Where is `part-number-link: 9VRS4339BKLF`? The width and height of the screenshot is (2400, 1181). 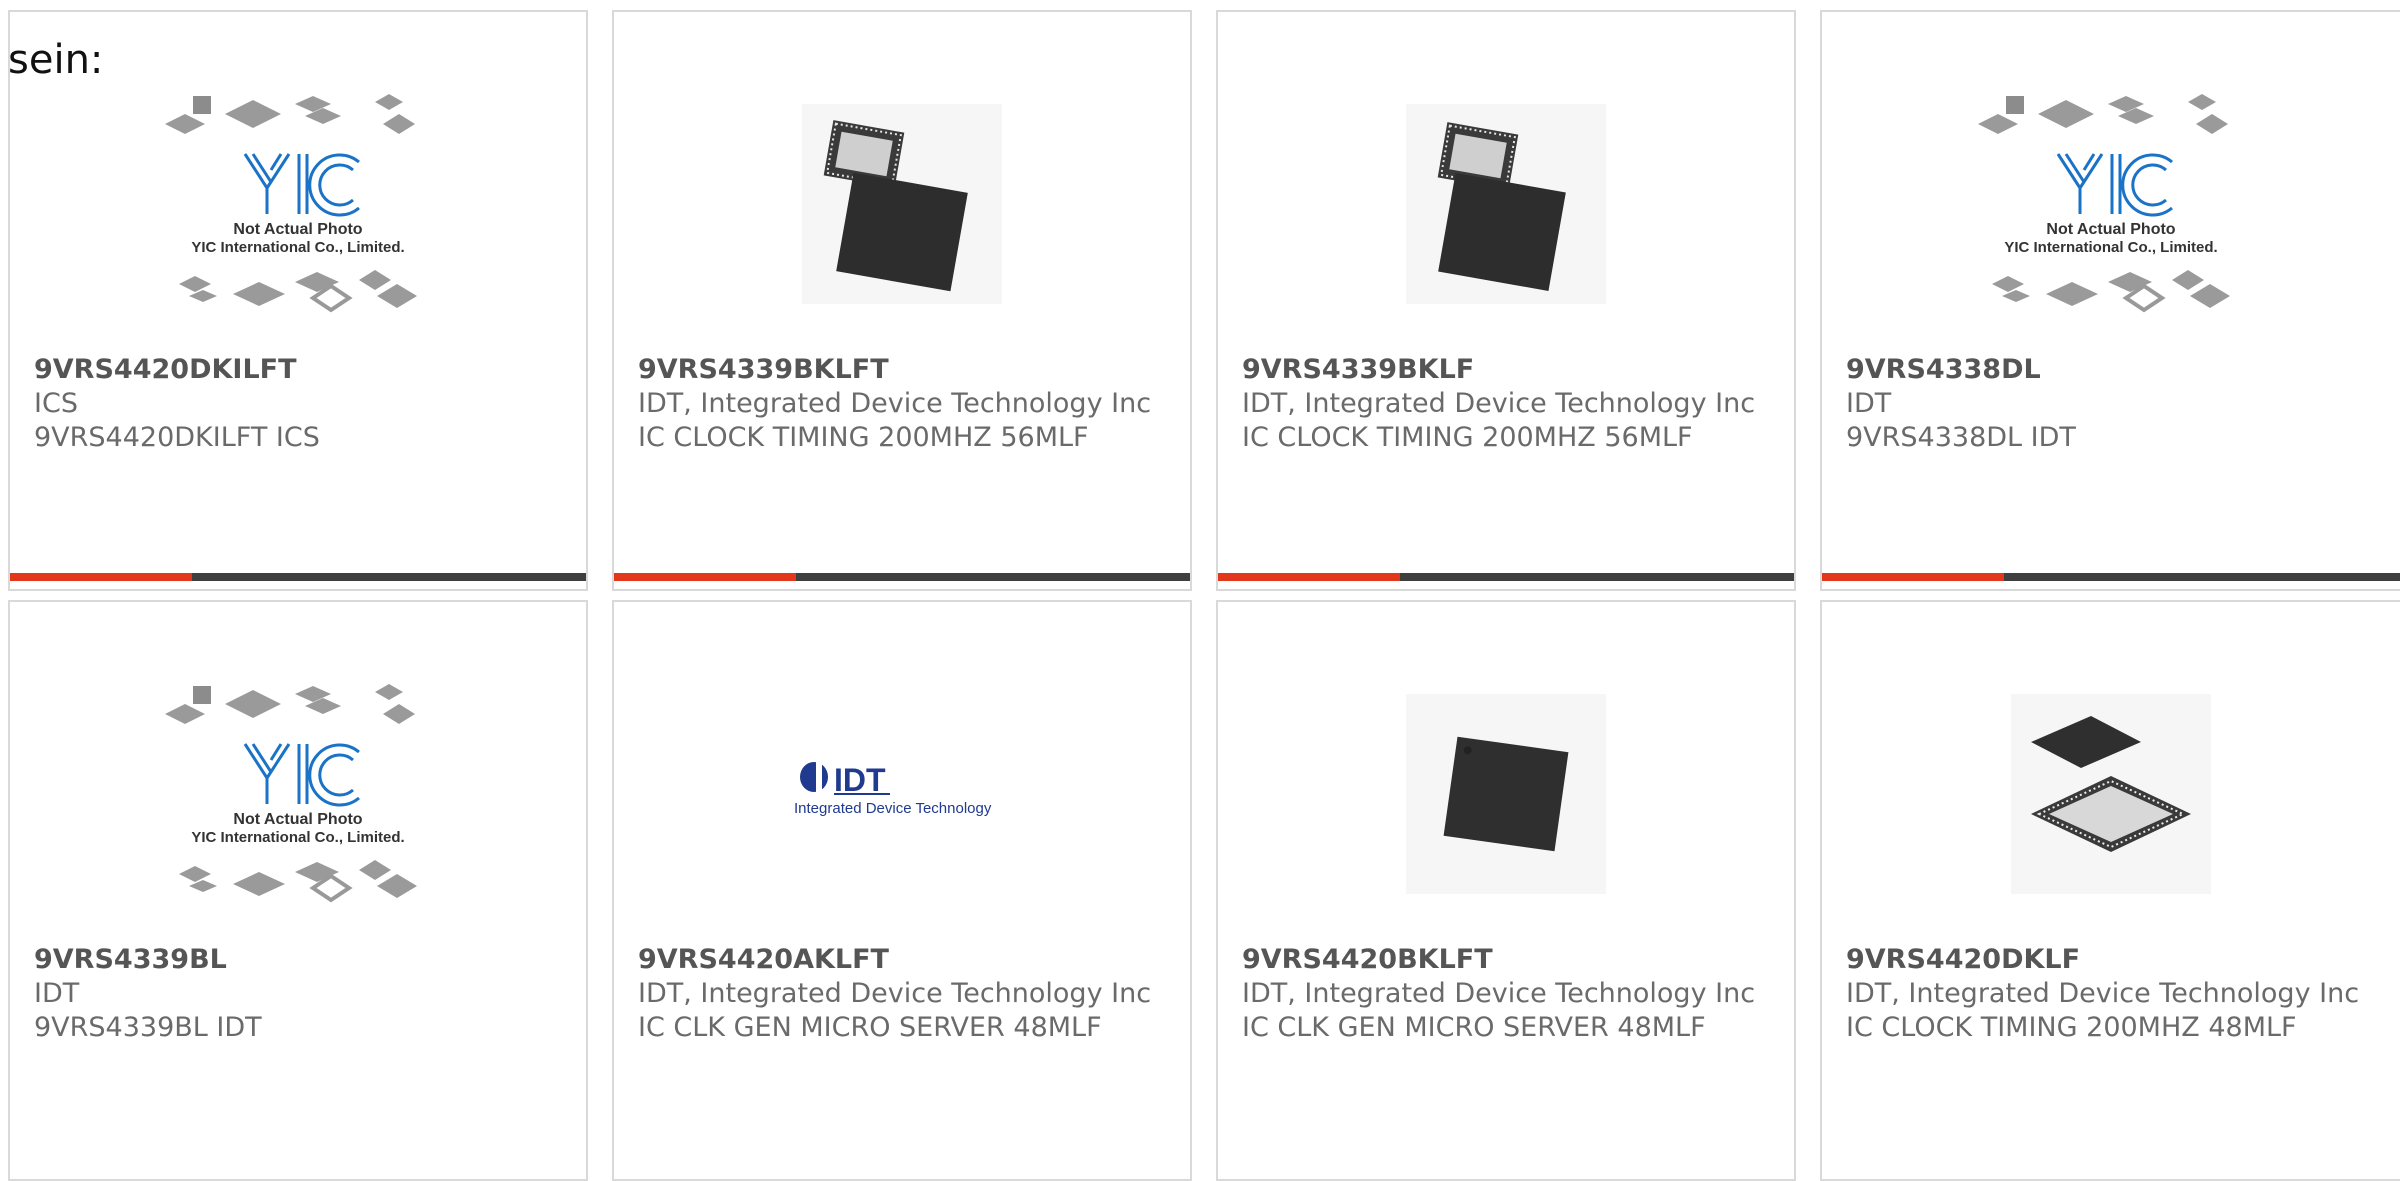
part-number-link: 9VRS4339BKLF is located at coordinates (1508, 370).